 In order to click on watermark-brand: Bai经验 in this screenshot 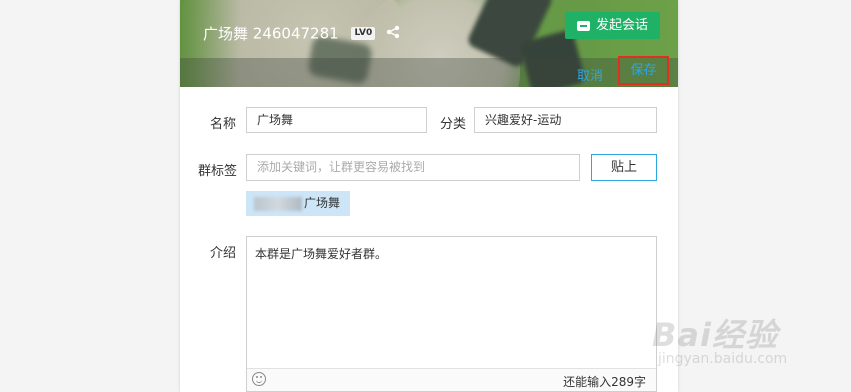, I will do `click(715, 335)`.